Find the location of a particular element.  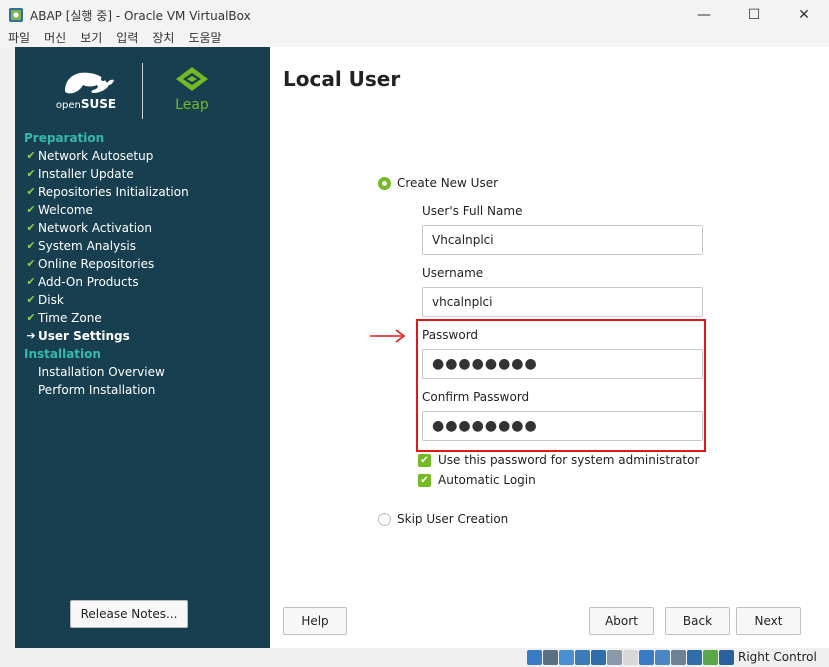

username-label: Username is located at coordinates (453, 273).